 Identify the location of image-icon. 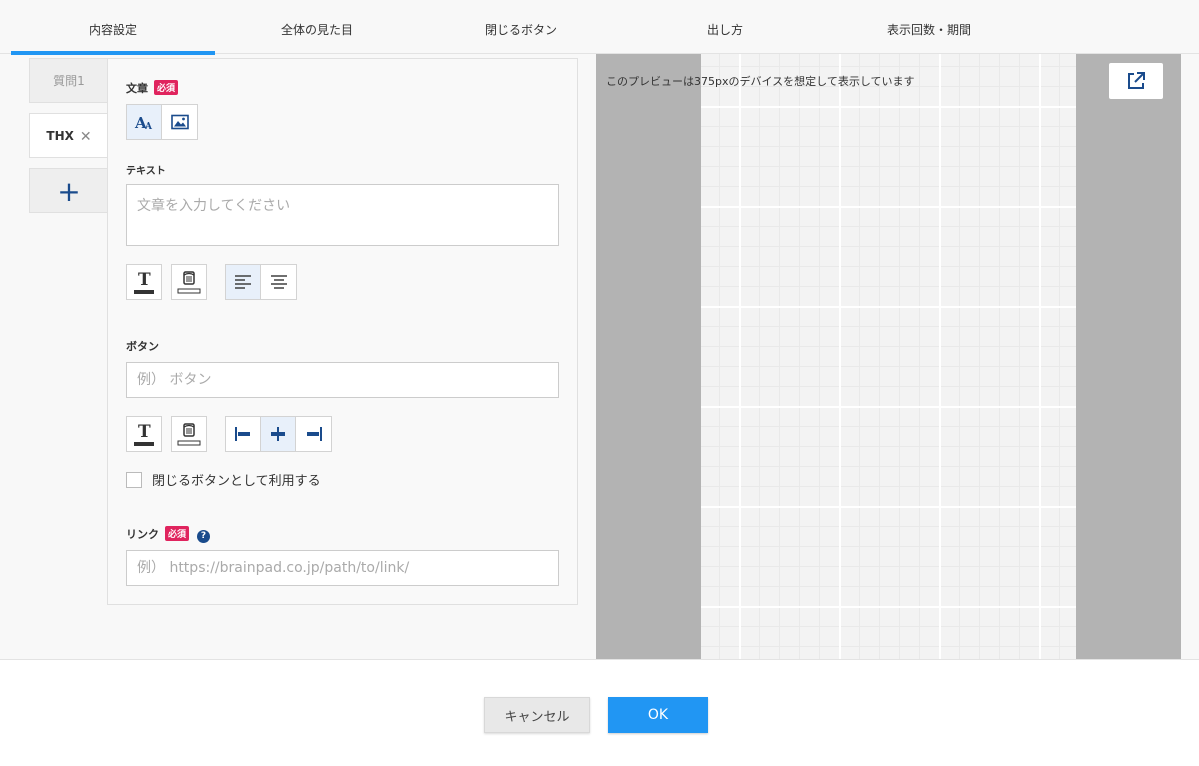
(179, 122).